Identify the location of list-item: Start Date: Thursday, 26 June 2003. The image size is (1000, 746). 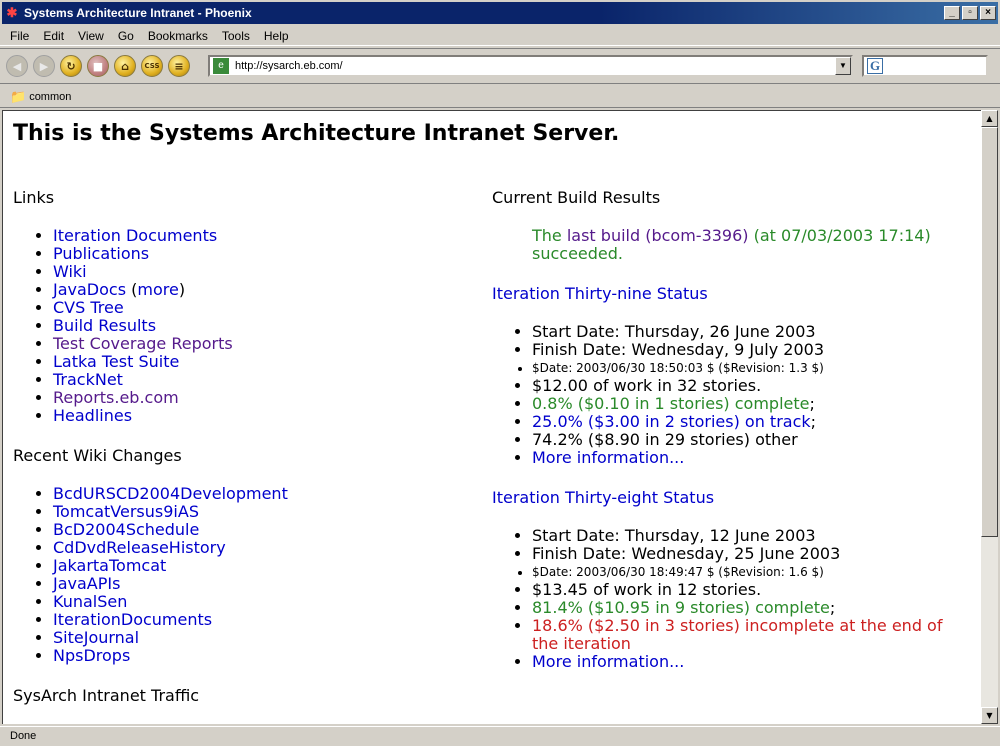
(752, 332).